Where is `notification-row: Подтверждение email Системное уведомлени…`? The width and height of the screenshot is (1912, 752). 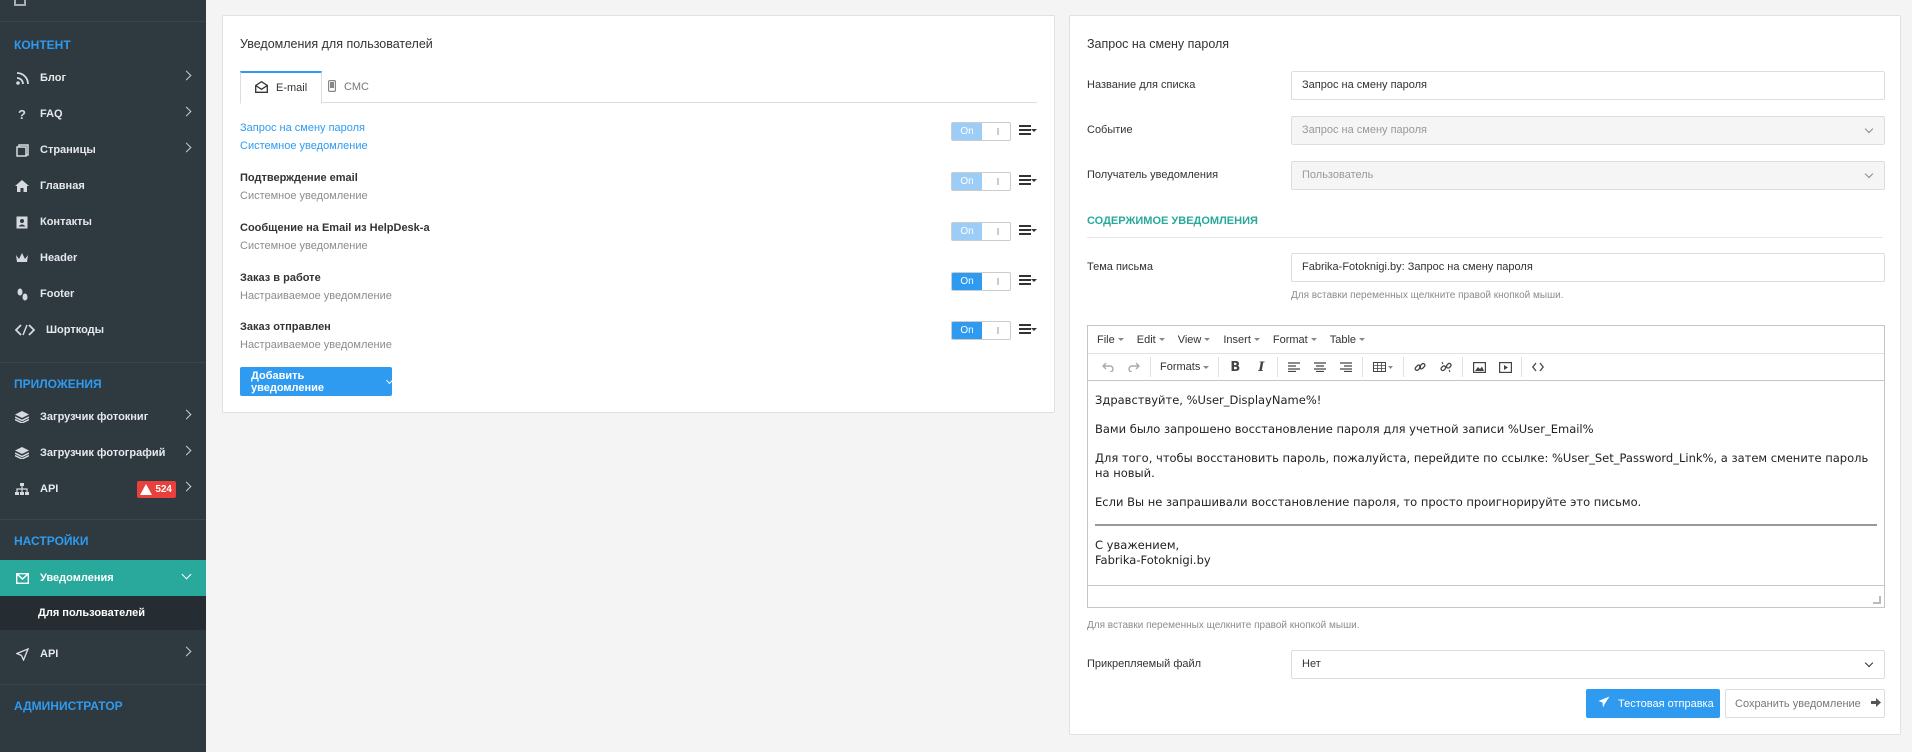
notification-row: Подтверждение email Системное уведомлени… is located at coordinates (638, 194).